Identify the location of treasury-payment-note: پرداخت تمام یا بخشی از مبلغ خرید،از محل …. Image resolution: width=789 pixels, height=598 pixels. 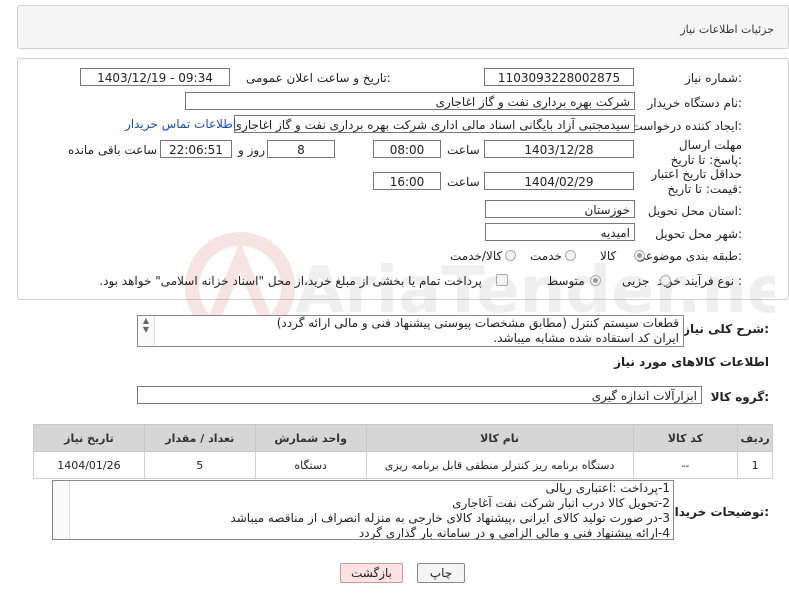
(290, 281).